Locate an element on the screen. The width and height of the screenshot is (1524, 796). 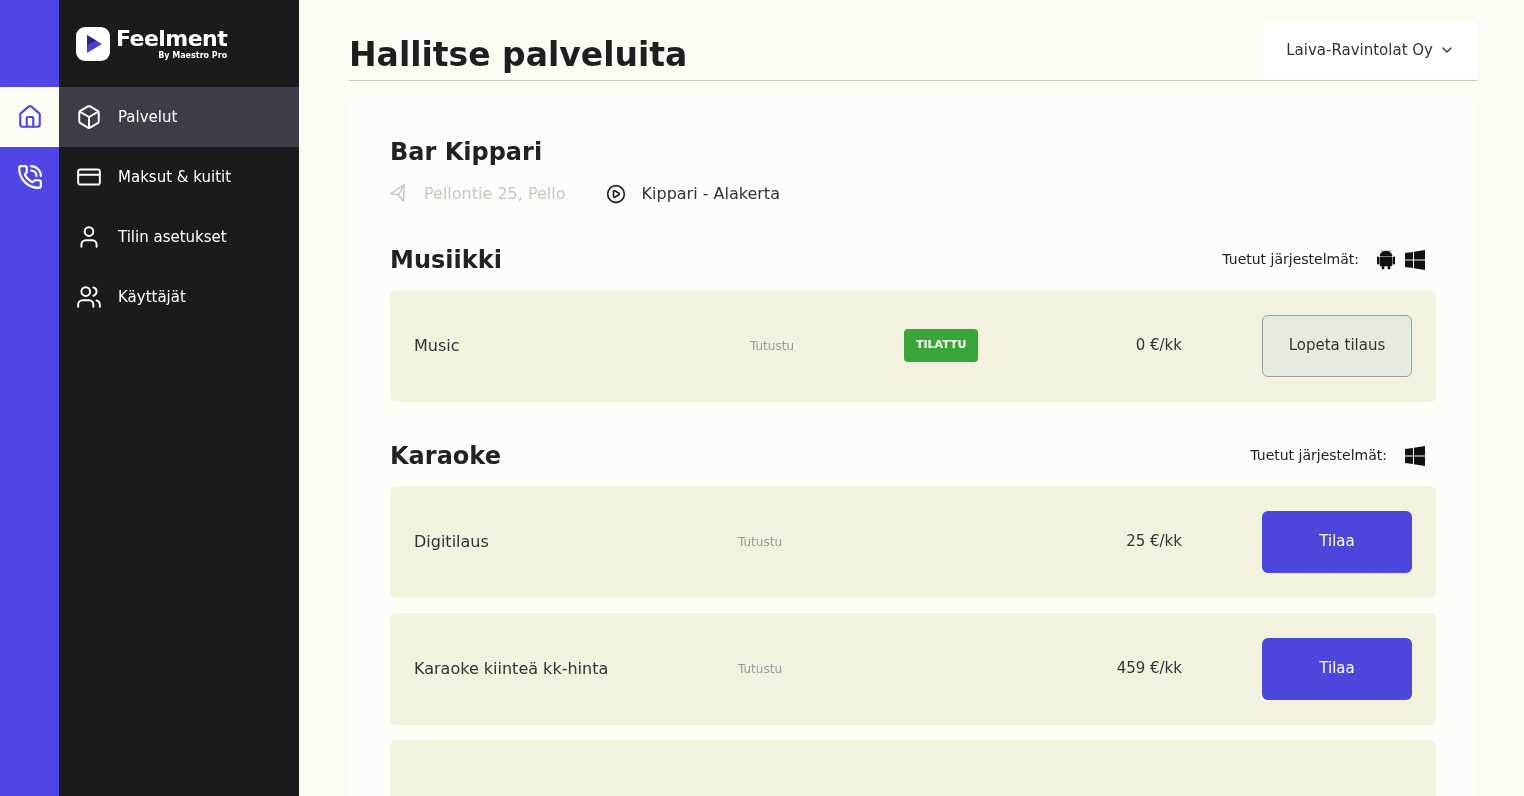
logo-icon is located at coordinates (93, 43).